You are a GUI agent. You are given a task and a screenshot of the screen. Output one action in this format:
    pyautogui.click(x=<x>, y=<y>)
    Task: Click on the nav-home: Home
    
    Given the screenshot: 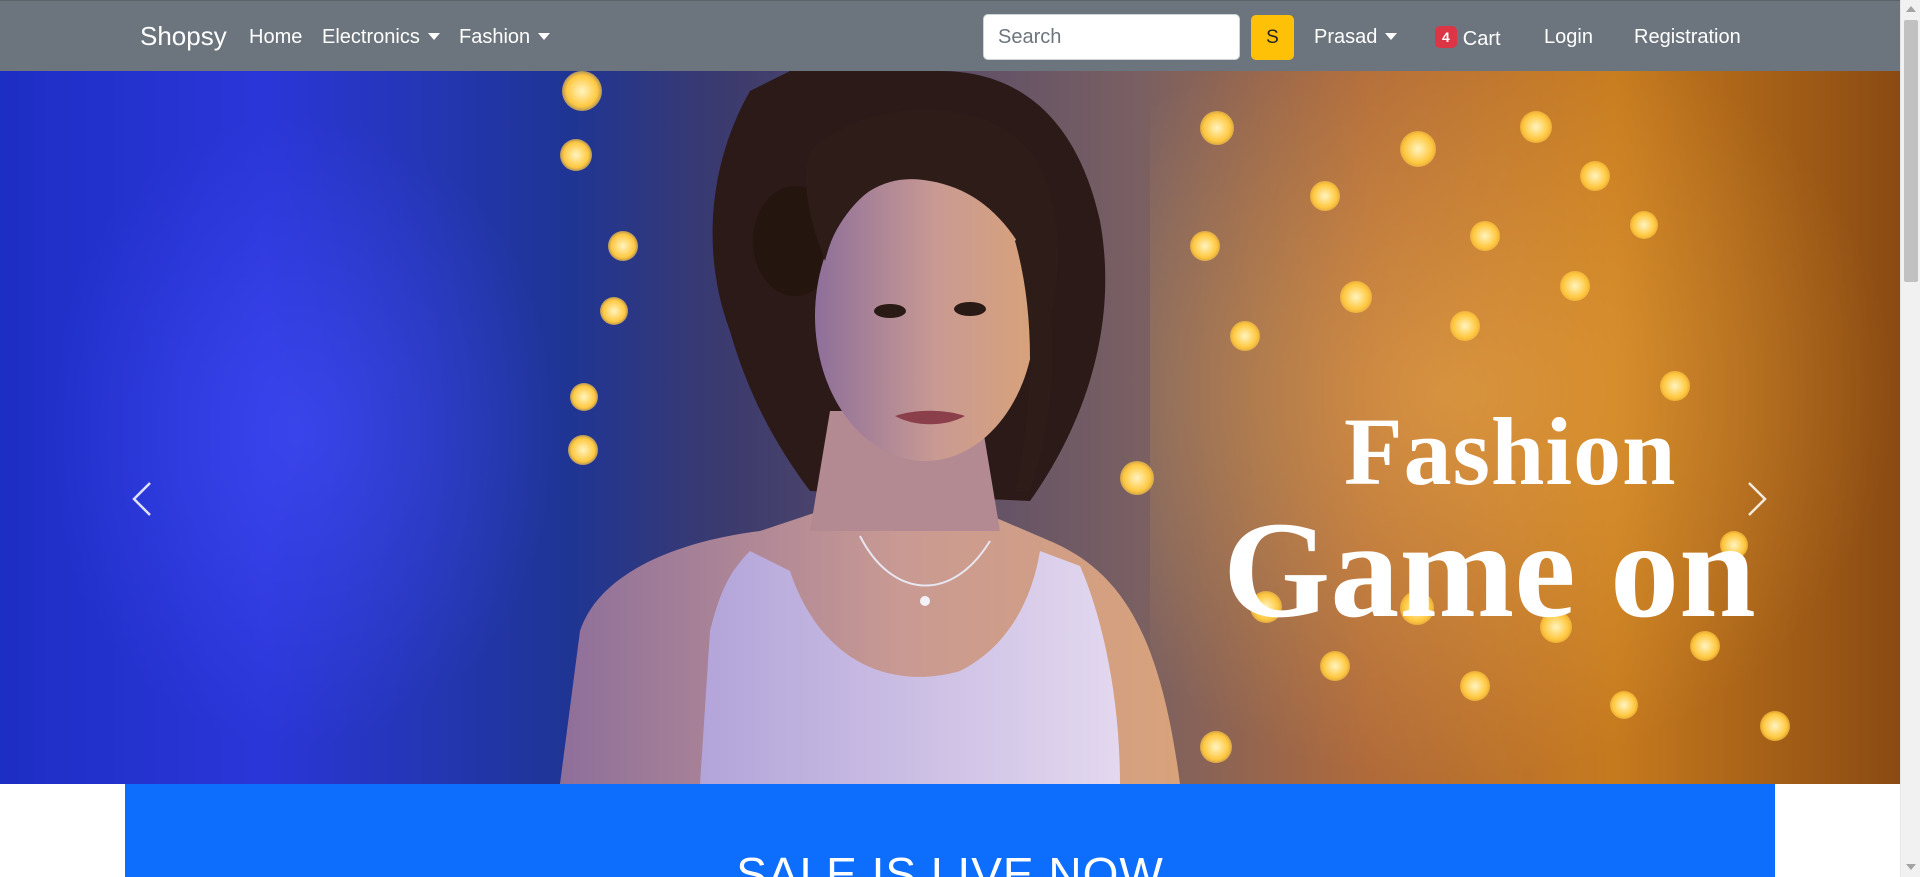 What is the action you would take?
    pyautogui.click(x=275, y=37)
    